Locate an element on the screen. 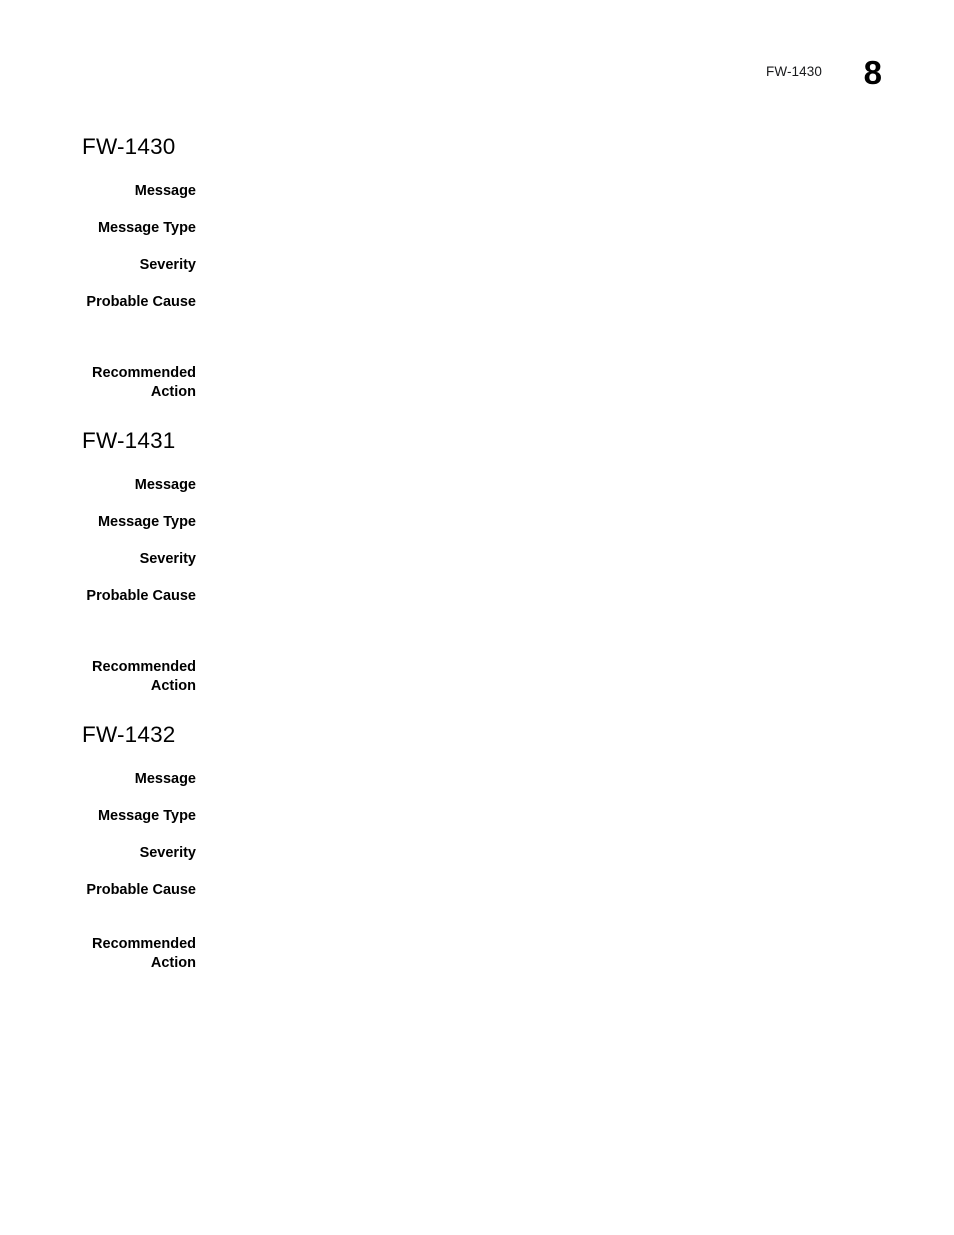  running-head-title: FW-1430 is located at coordinates (794, 71).